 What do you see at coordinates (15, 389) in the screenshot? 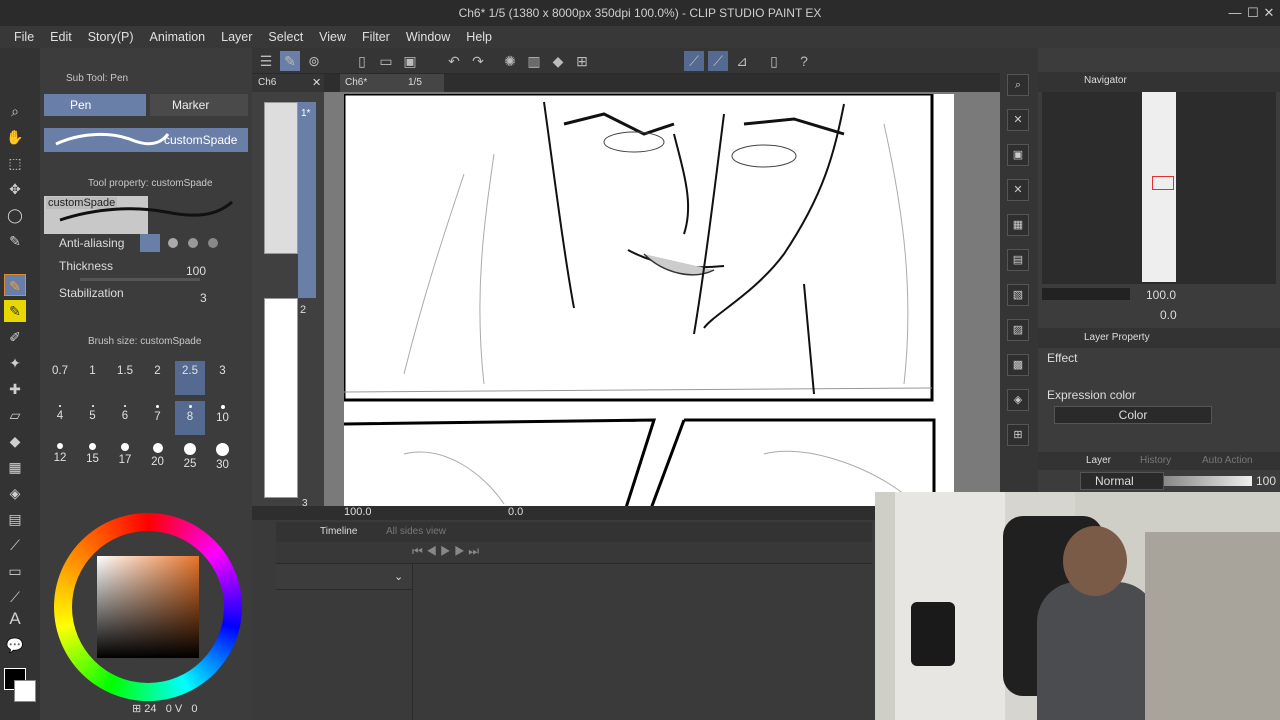
I see `decoration-icon: ✚` at bounding box center [15, 389].